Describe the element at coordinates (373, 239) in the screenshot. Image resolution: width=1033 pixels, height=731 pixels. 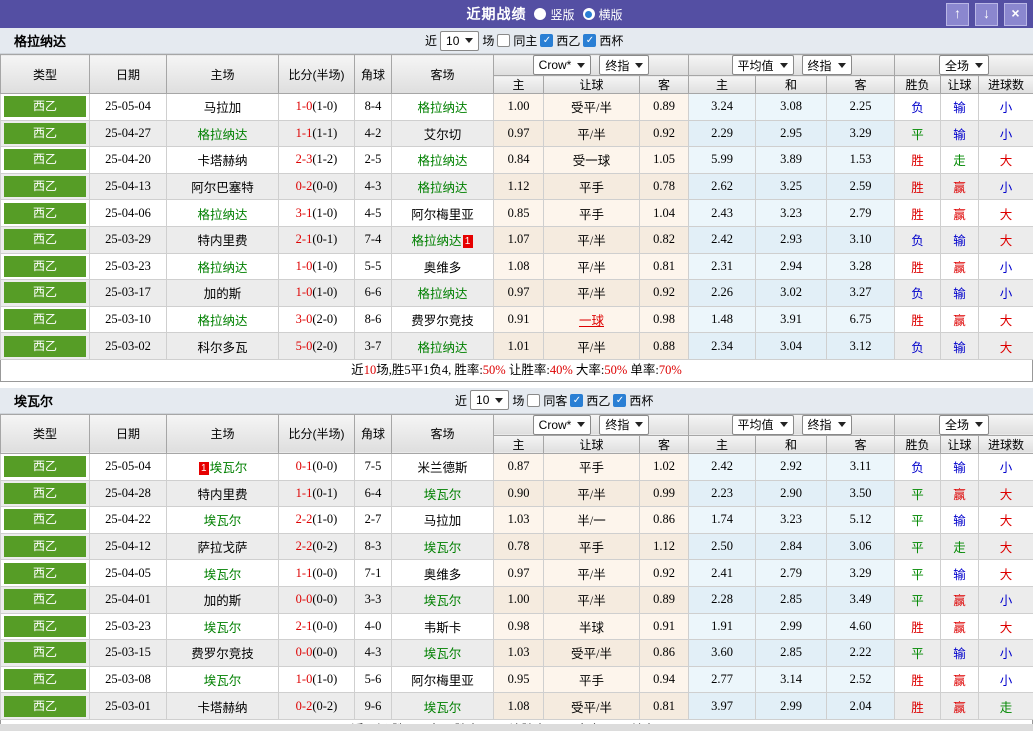
I see `cell-corner: 7-4` at that location.